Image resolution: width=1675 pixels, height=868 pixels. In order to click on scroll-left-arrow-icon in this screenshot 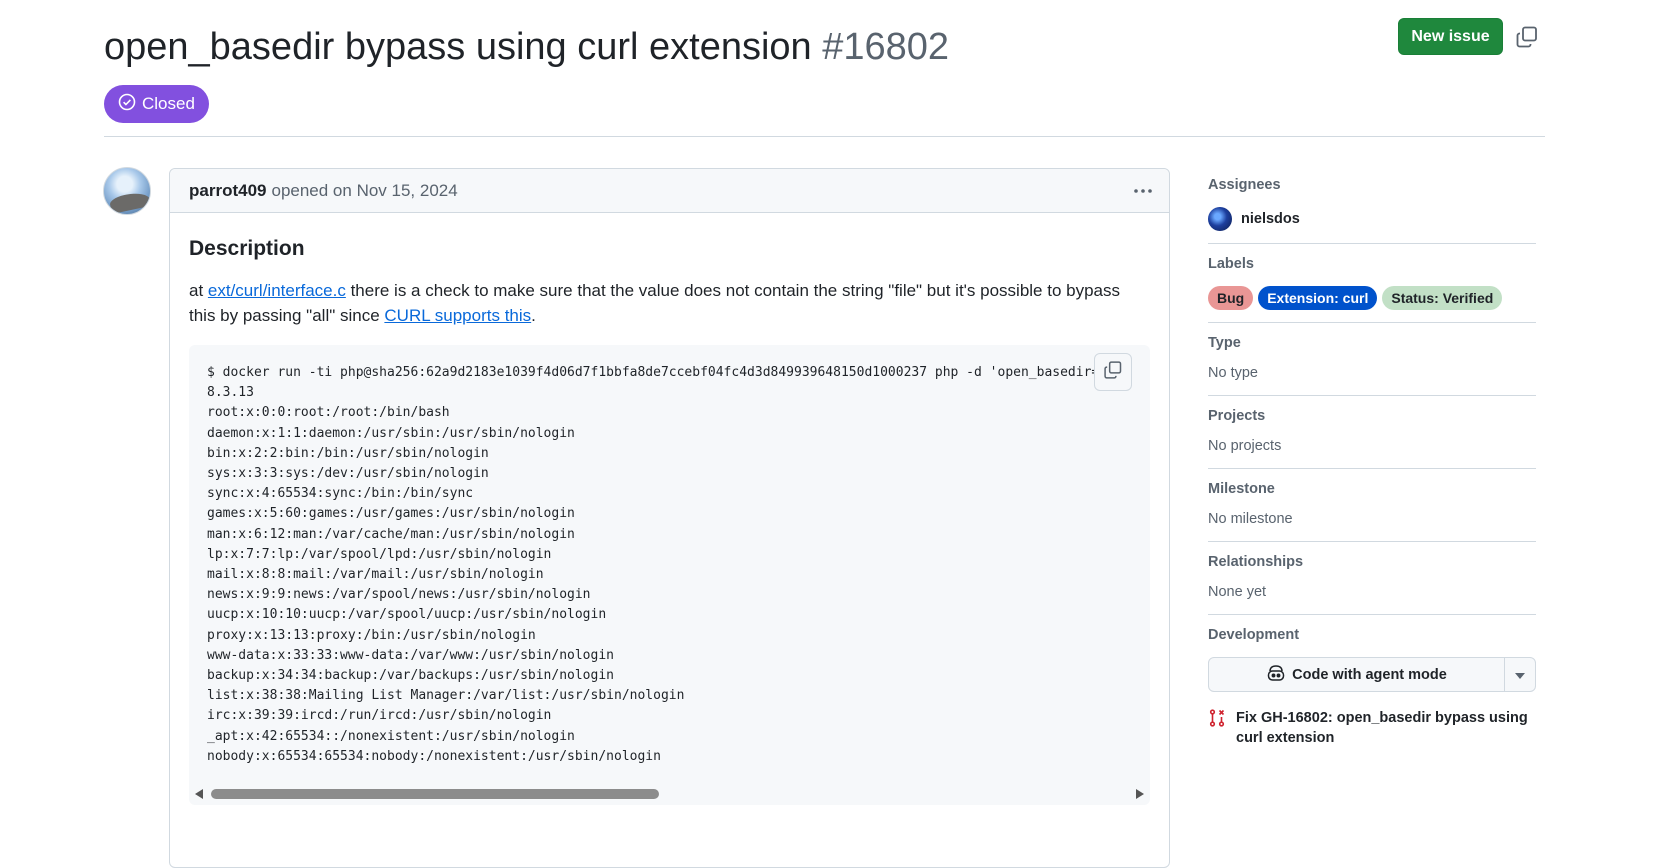, I will do `click(199, 794)`.